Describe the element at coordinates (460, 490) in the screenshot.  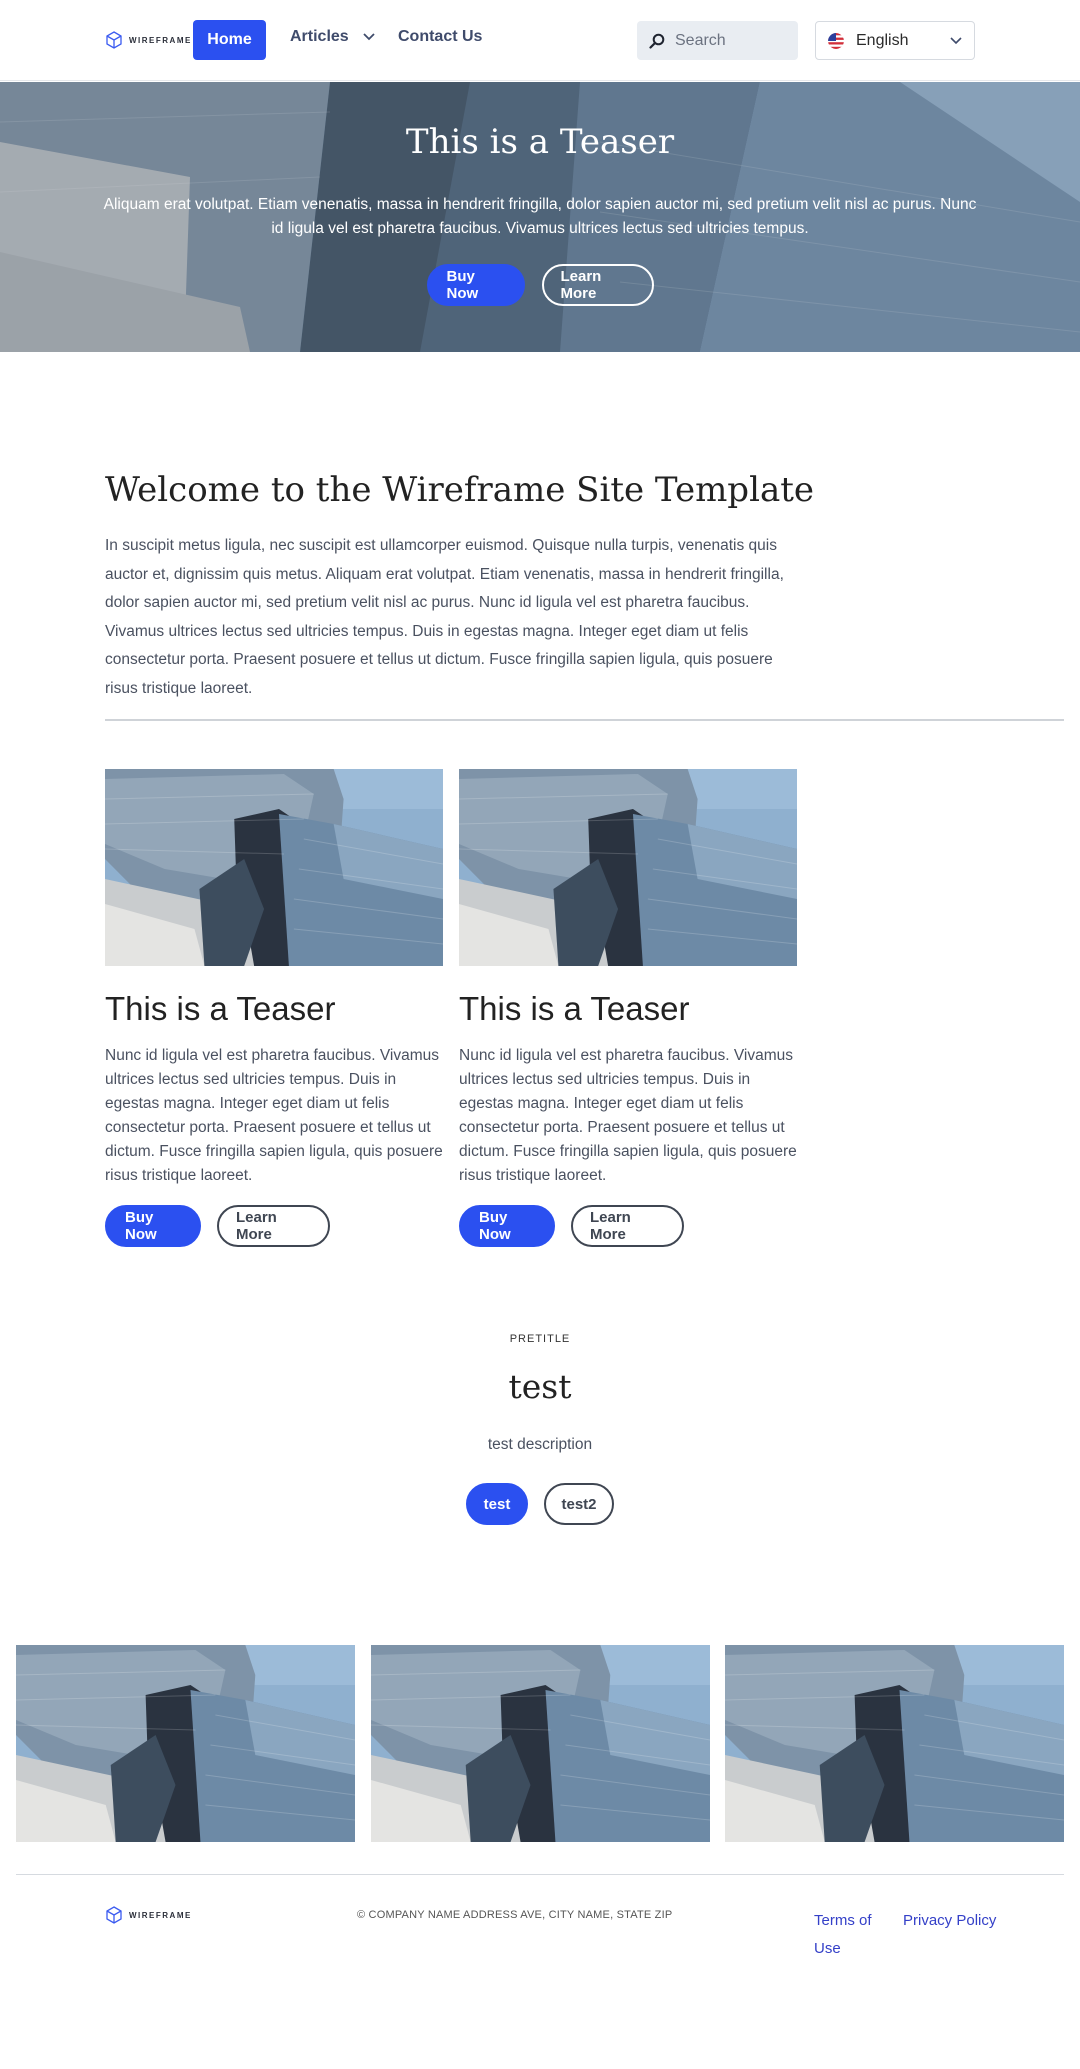
I see `welcome-title: Welcome to the Wireframe Site Template` at that location.